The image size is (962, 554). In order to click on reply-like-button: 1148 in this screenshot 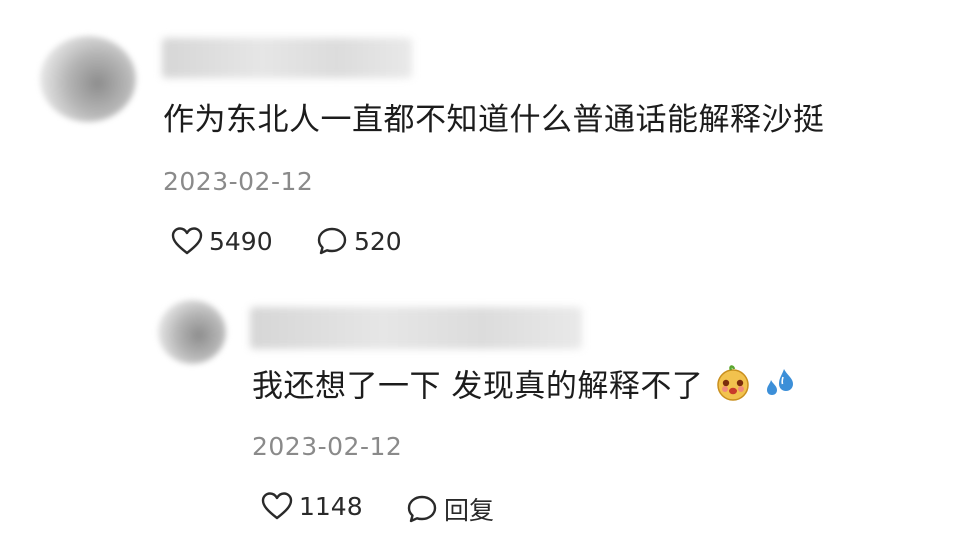, I will do `click(312, 506)`.